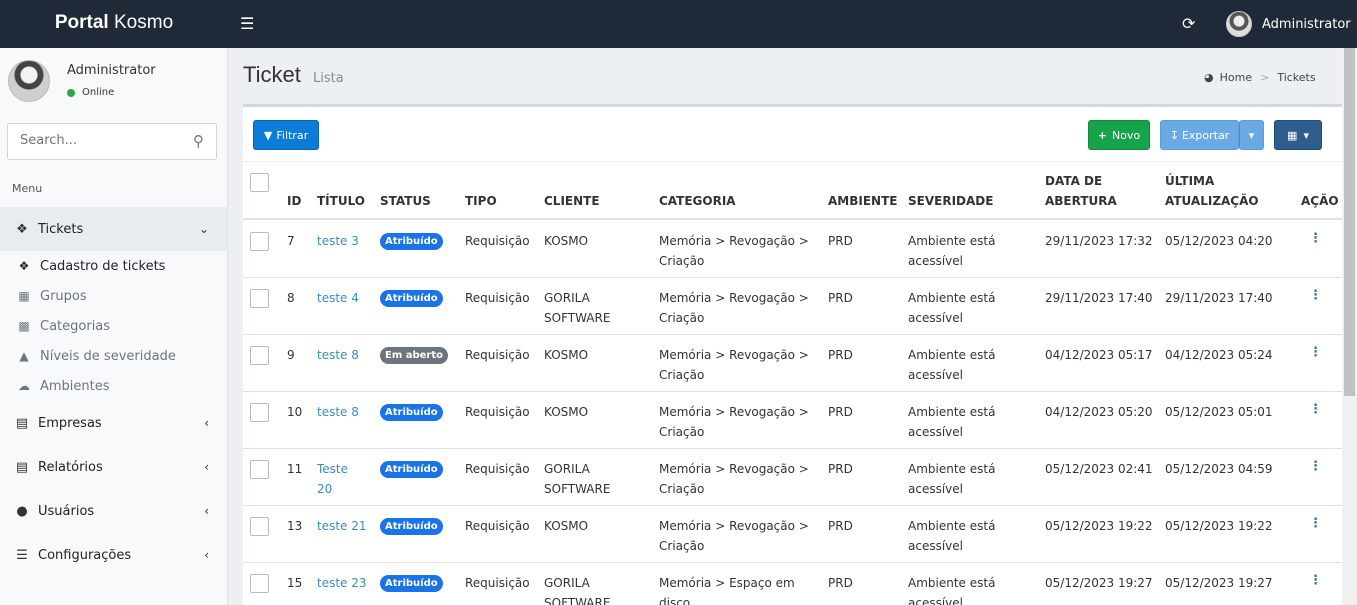 The height and width of the screenshot is (605, 1357). What do you see at coordinates (338, 298) in the screenshot?
I see `ticket-title-link: teste 4` at bounding box center [338, 298].